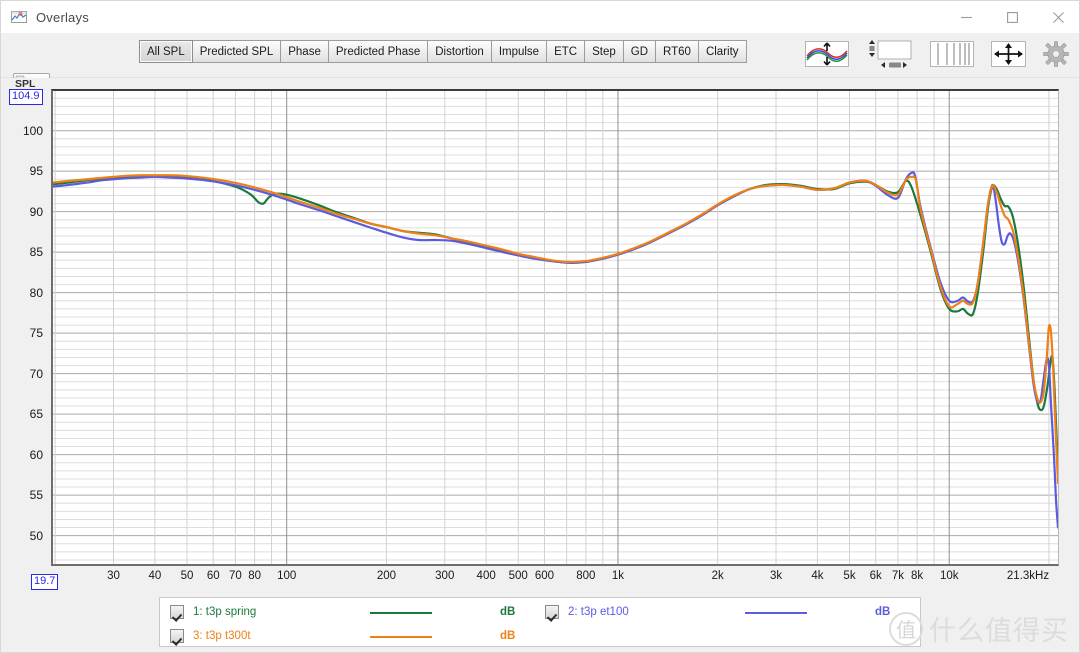 Image resolution: width=1080 pixels, height=653 pixels. What do you see at coordinates (508, 612) in the screenshot?
I see `legend-unit-1: dB` at bounding box center [508, 612].